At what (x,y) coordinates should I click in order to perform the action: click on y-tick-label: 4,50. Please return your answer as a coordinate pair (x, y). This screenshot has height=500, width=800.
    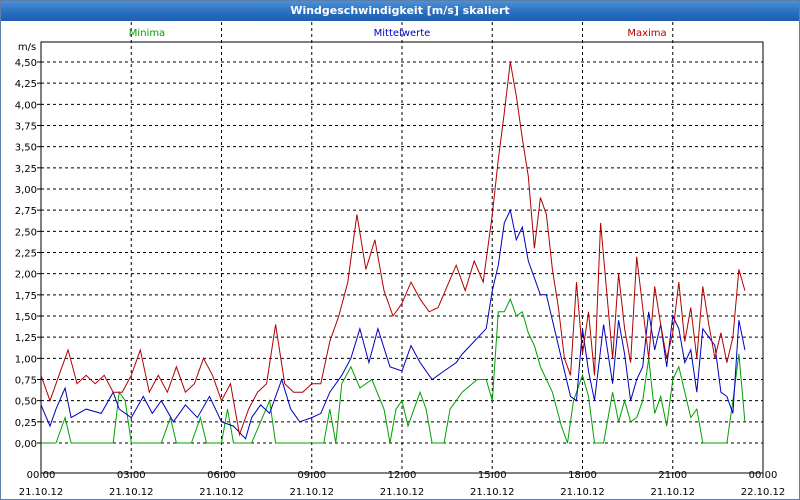
    Looking at the image, I should click on (26, 63).